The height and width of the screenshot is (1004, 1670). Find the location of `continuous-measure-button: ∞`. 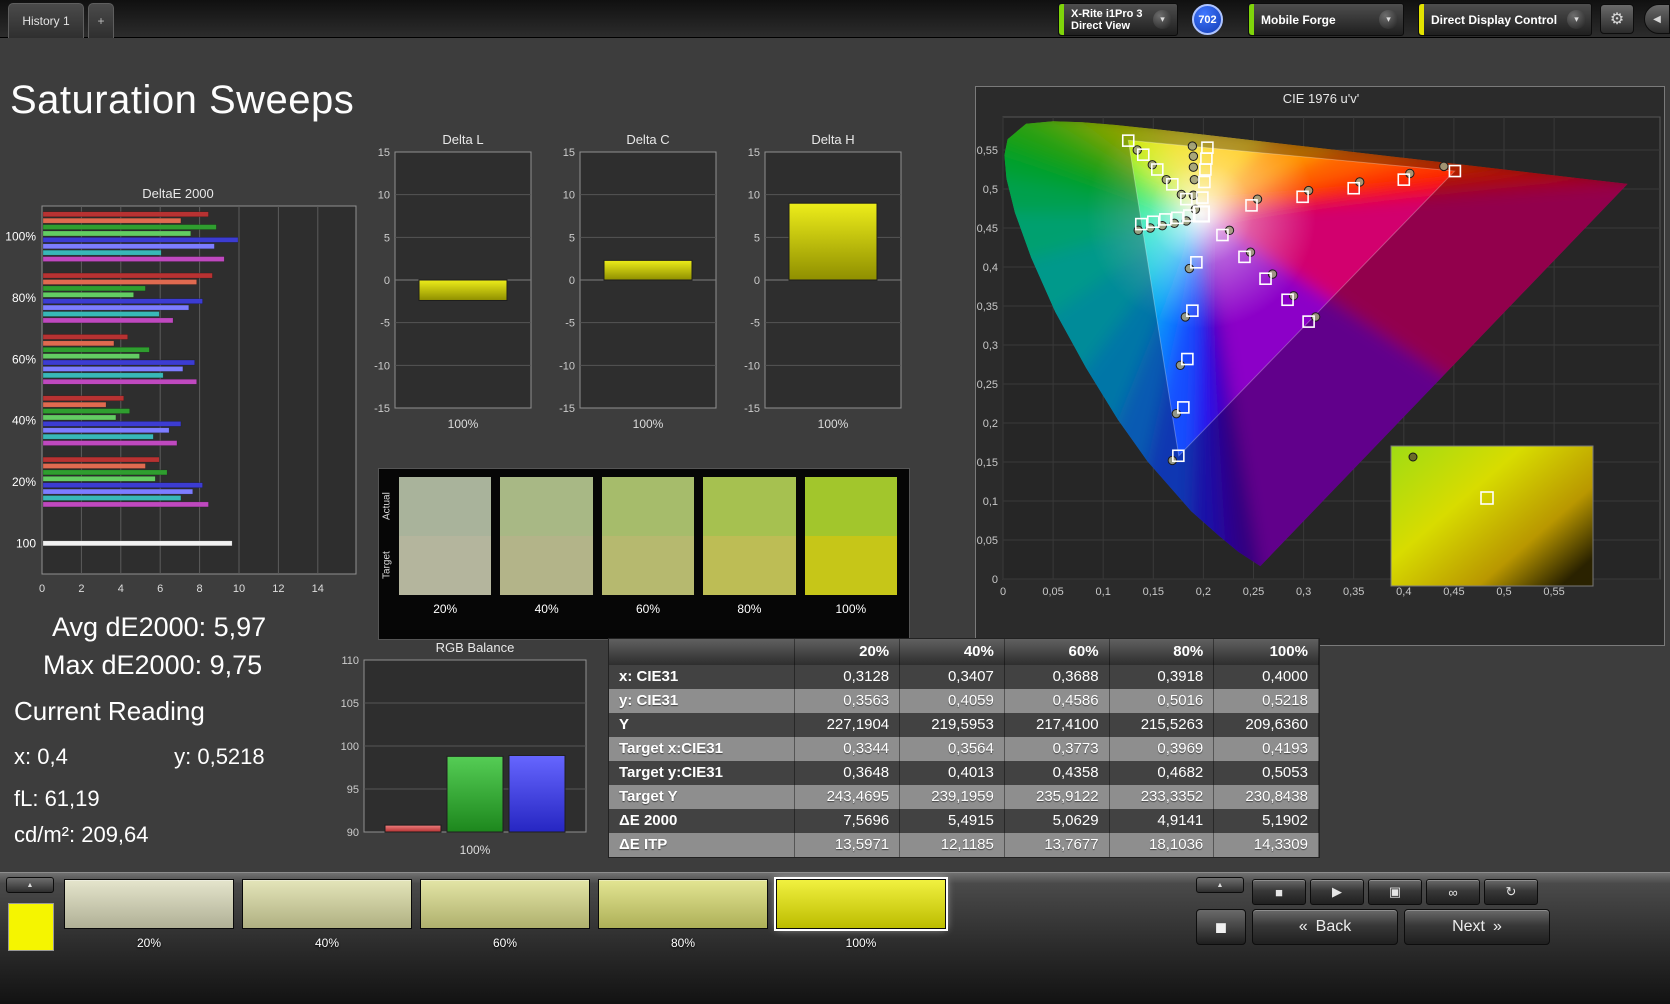

continuous-measure-button: ∞ is located at coordinates (1453, 892).